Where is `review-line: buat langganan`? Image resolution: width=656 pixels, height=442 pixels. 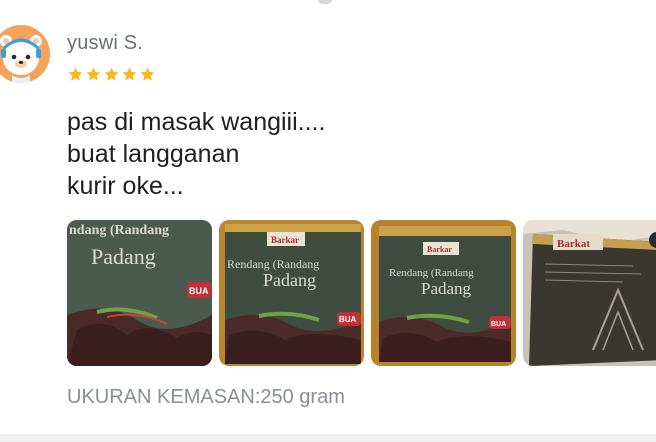 review-line: buat langganan is located at coordinates (153, 154).